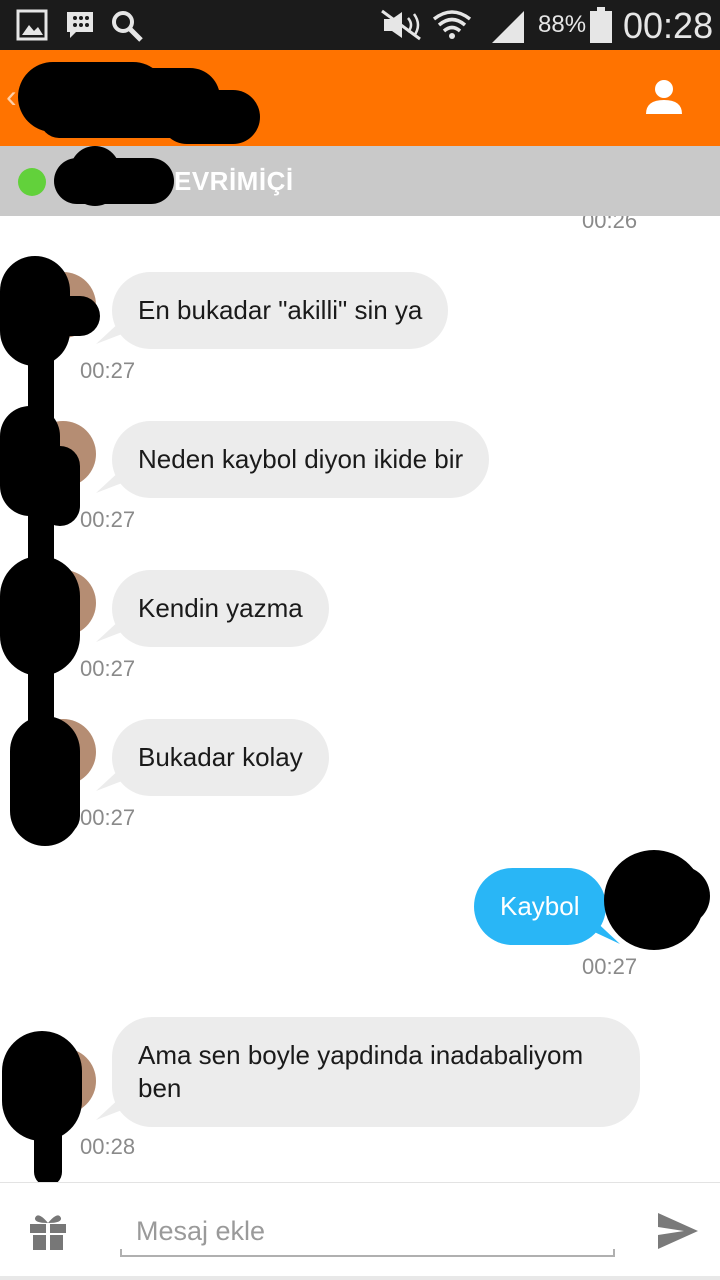 The image size is (720, 1280). I want to click on gallery-icon, so click(32, 25).